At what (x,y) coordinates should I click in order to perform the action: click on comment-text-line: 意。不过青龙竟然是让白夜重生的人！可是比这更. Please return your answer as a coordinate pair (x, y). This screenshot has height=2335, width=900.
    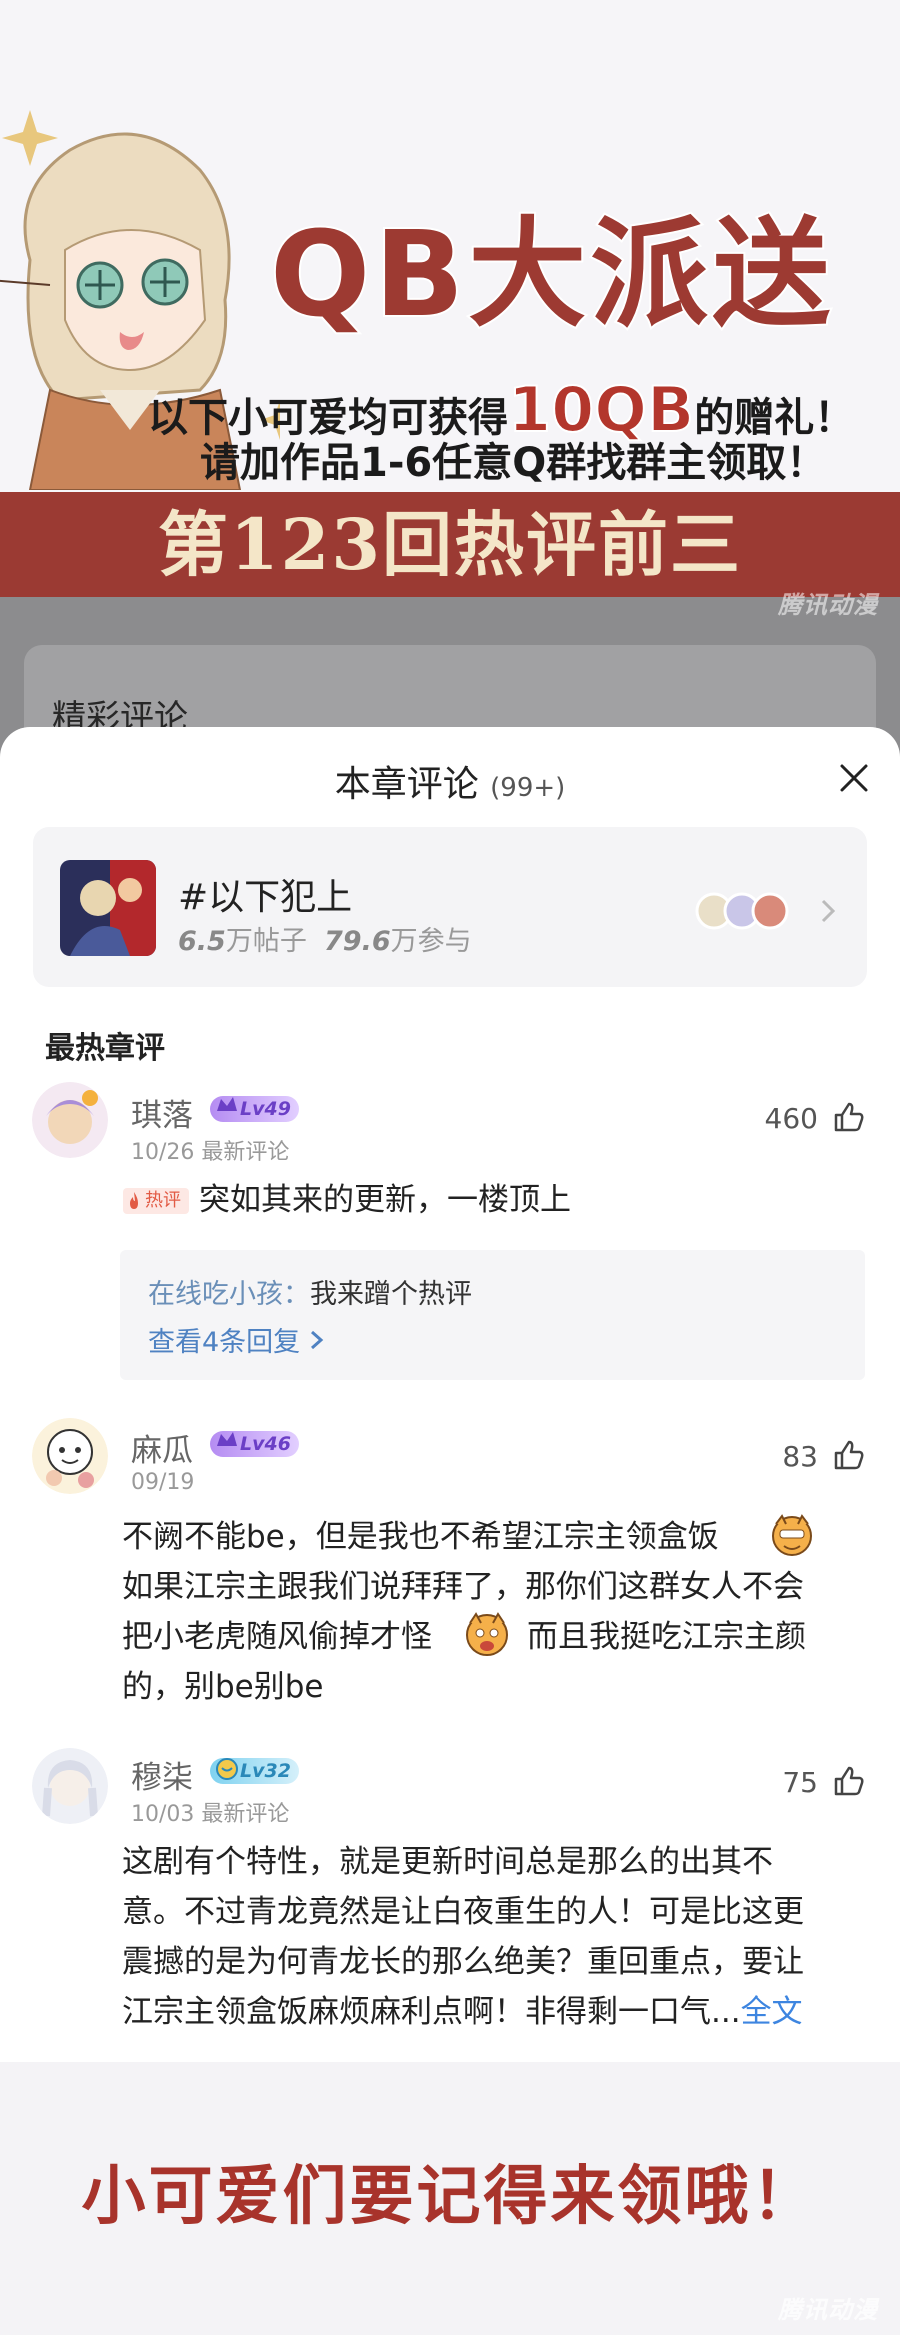
    Looking at the image, I should click on (463, 1912).